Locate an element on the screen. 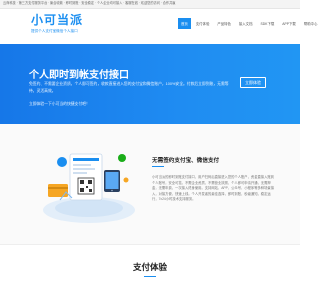  hero-subtext: 立即体验一下小可当的快捷支付吧！ is located at coordinates (59, 104).